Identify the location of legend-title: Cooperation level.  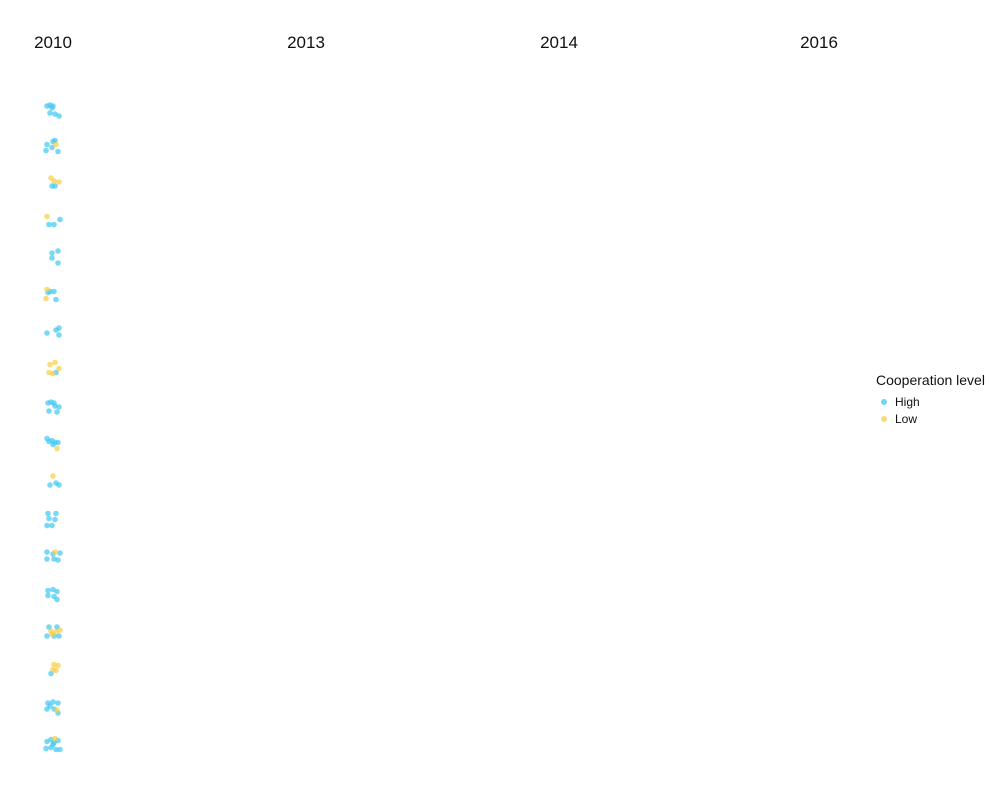
(930, 380).